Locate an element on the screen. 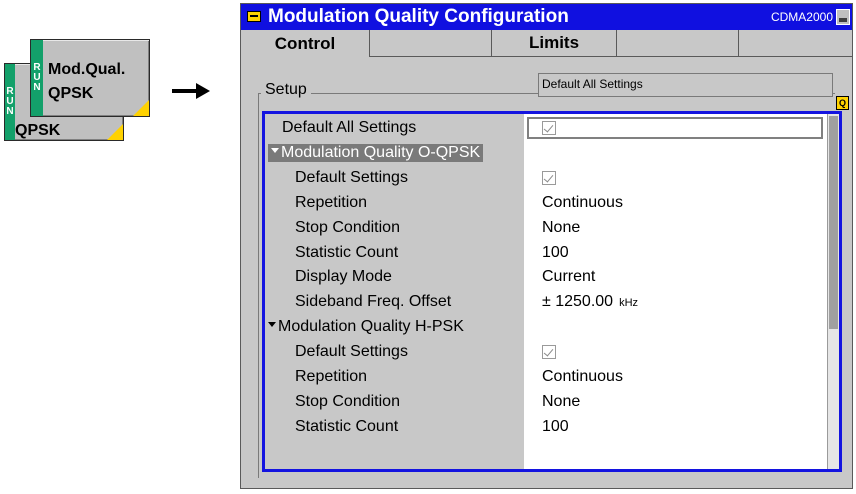 This screenshot has width=856, height=494. tree-row-label: Display Mode is located at coordinates (343, 277).